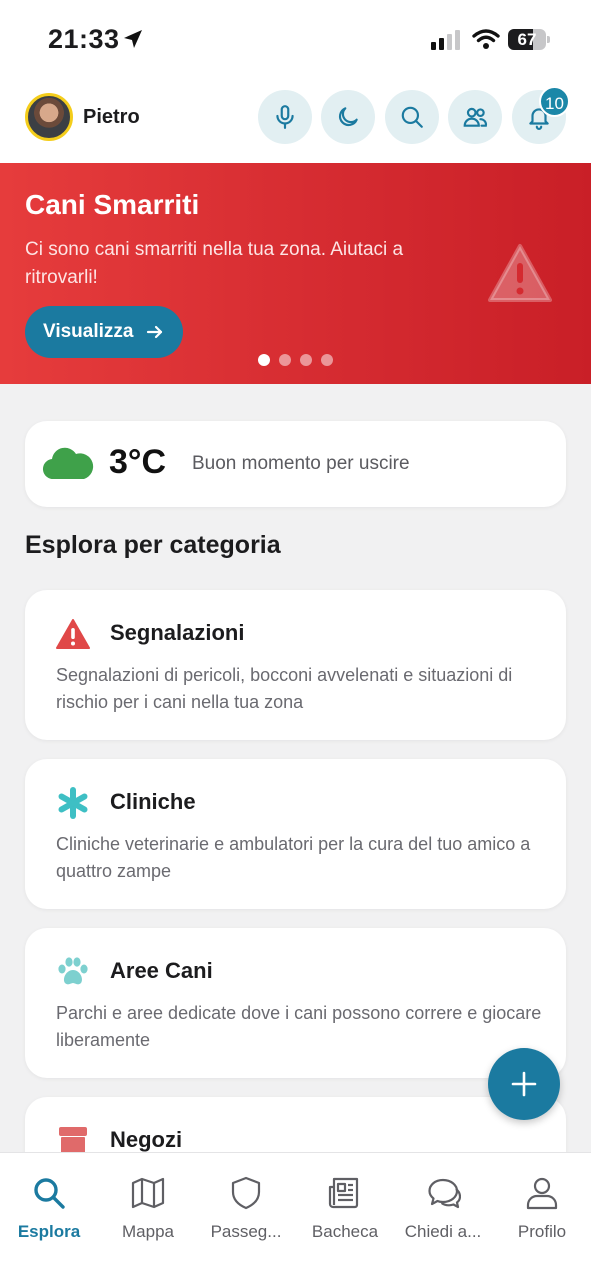 The image size is (591, 1280). Describe the element at coordinates (73, 803) in the screenshot. I see `asterisk-icon` at that location.